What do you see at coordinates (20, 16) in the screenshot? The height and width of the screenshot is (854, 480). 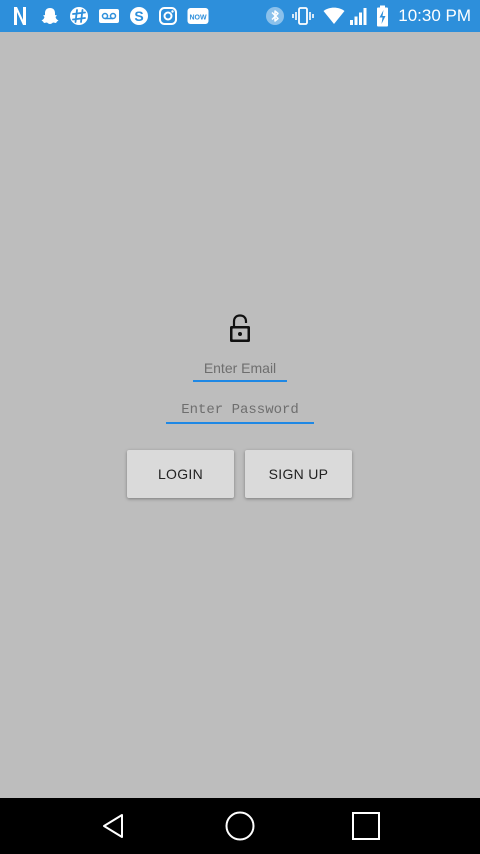 I see `netflix-icon` at bounding box center [20, 16].